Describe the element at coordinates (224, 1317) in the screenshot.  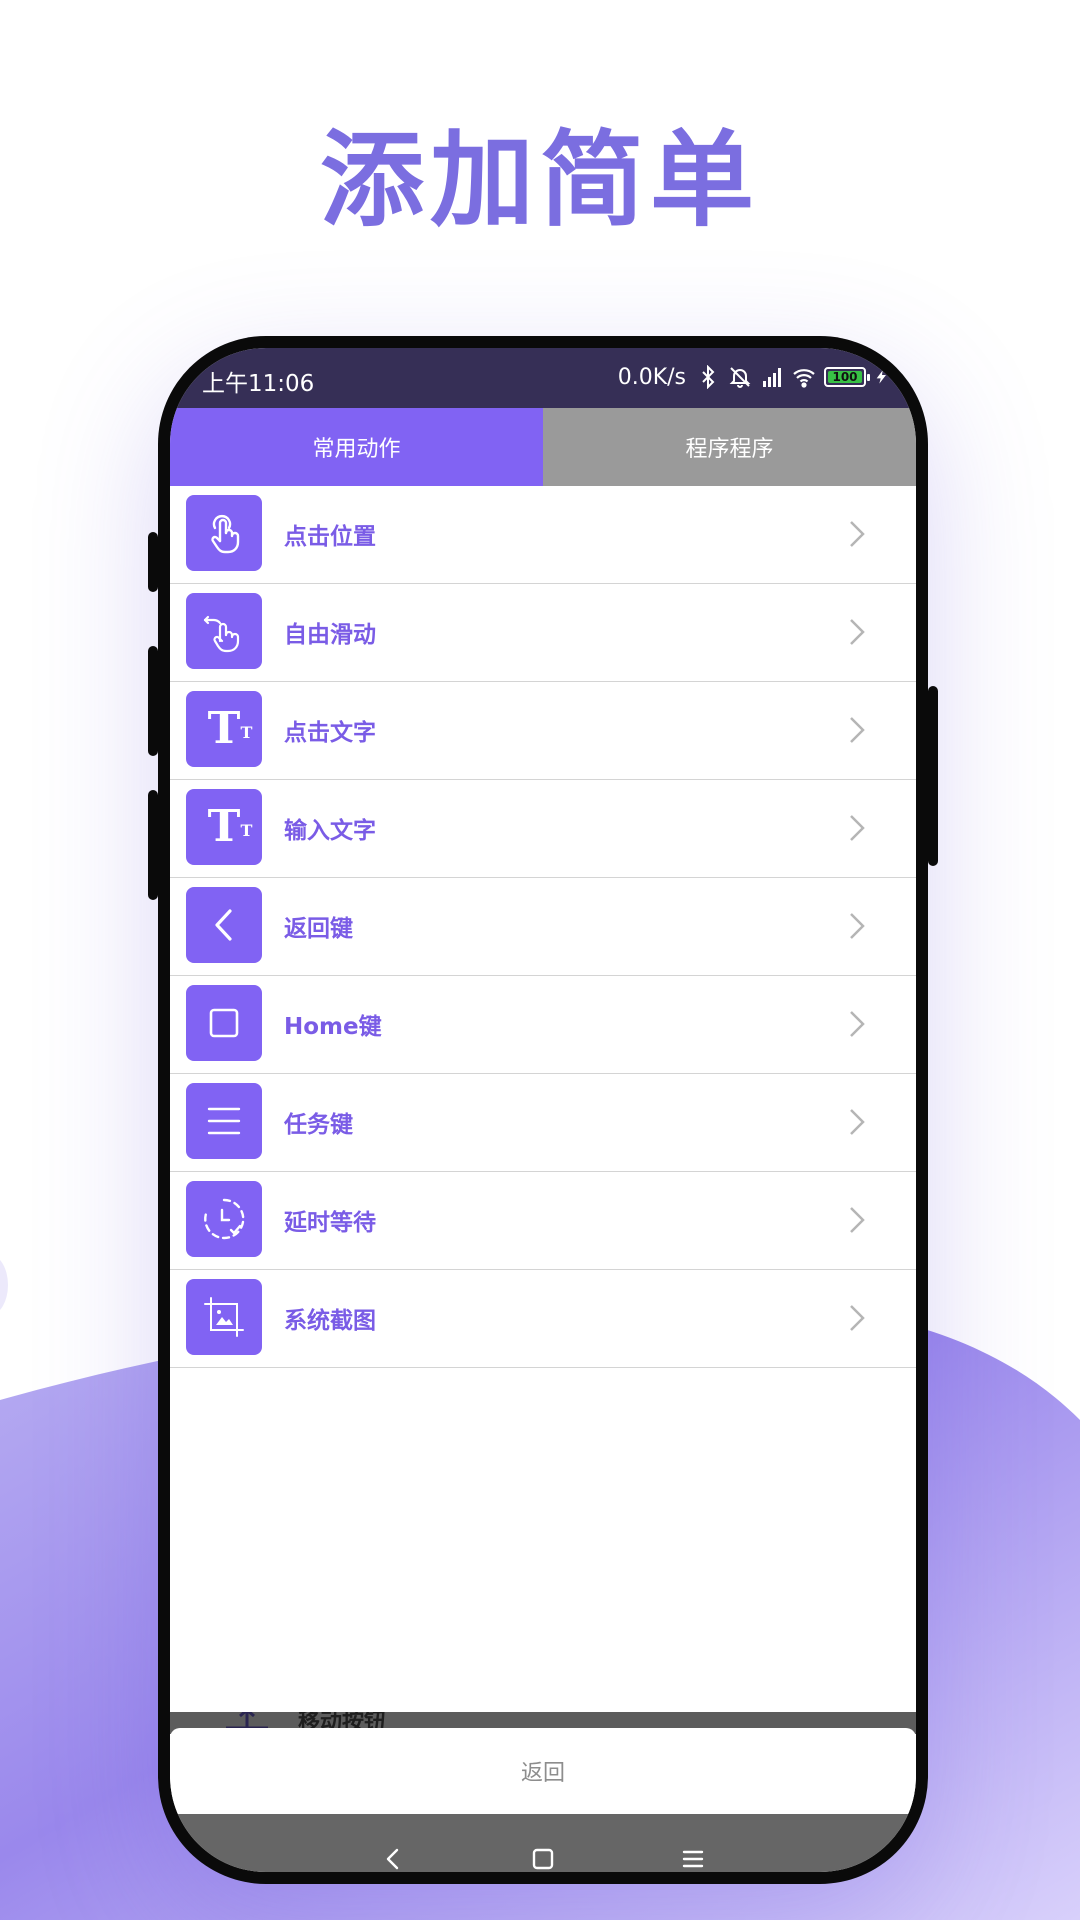
I see `screenshot-icon` at that location.